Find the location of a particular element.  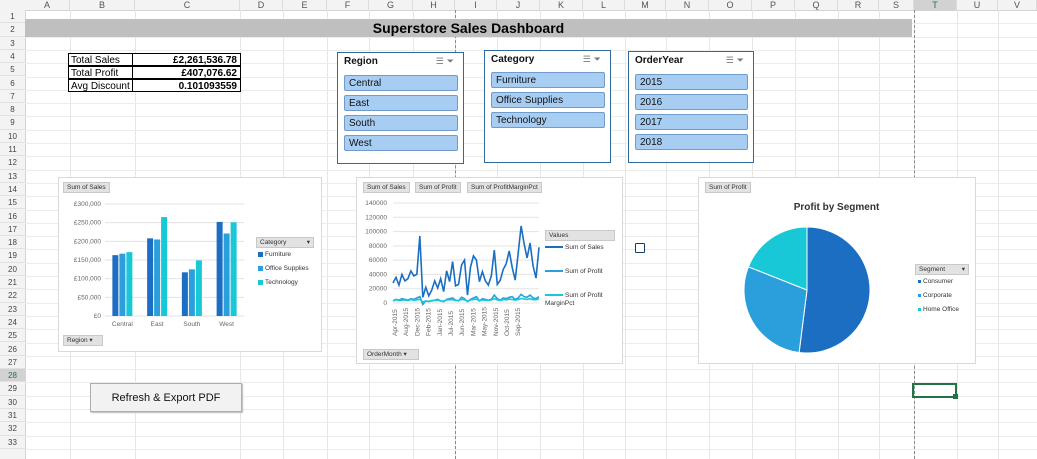

row-header-18: 18 is located at coordinates (12, 243).